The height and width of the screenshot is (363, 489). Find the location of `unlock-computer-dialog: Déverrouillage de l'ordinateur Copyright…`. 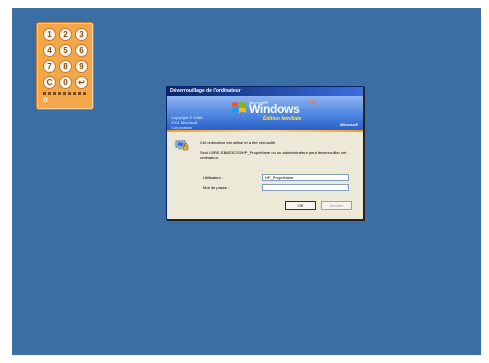

unlock-computer-dialog: Déverrouillage de l'ordinateur Copyright… is located at coordinates (265, 153).